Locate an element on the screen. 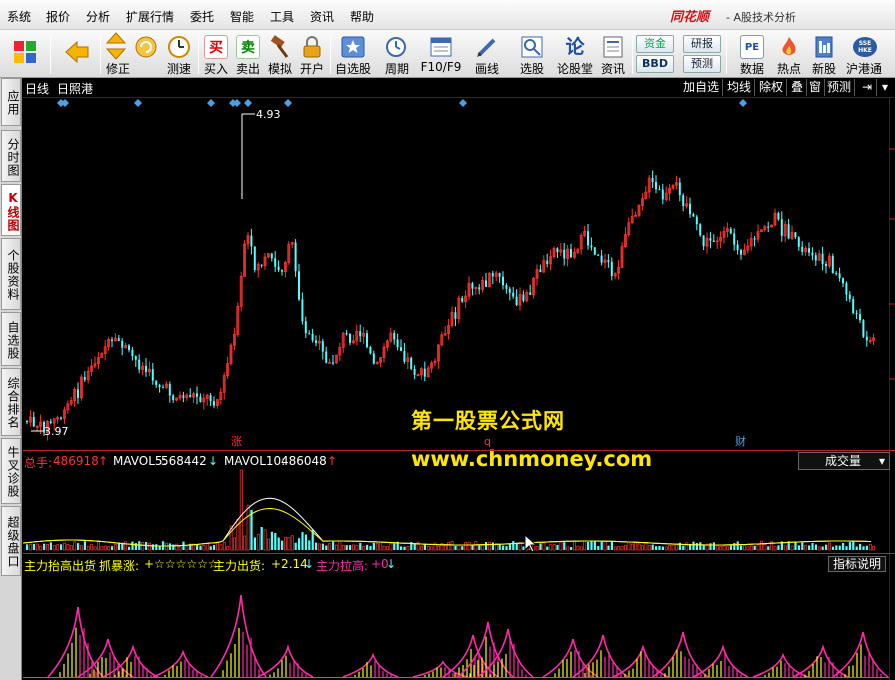 The width and height of the screenshot is (895, 680). indicator-explain-button: 指标说明 is located at coordinates (857, 564).